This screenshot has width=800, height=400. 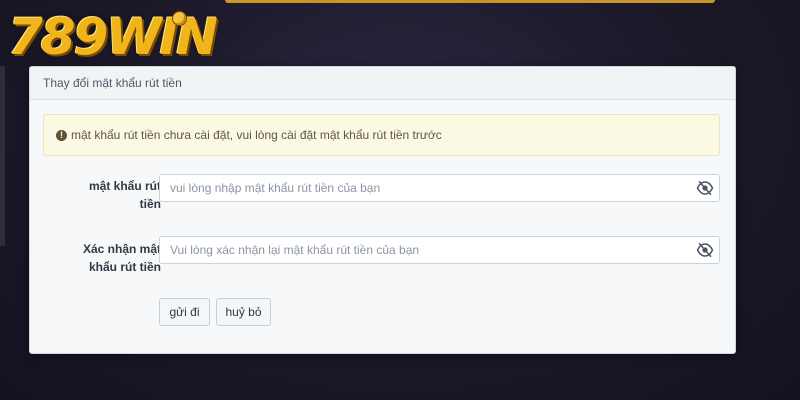 I want to click on confirm-password-field, so click(x=439, y=250).